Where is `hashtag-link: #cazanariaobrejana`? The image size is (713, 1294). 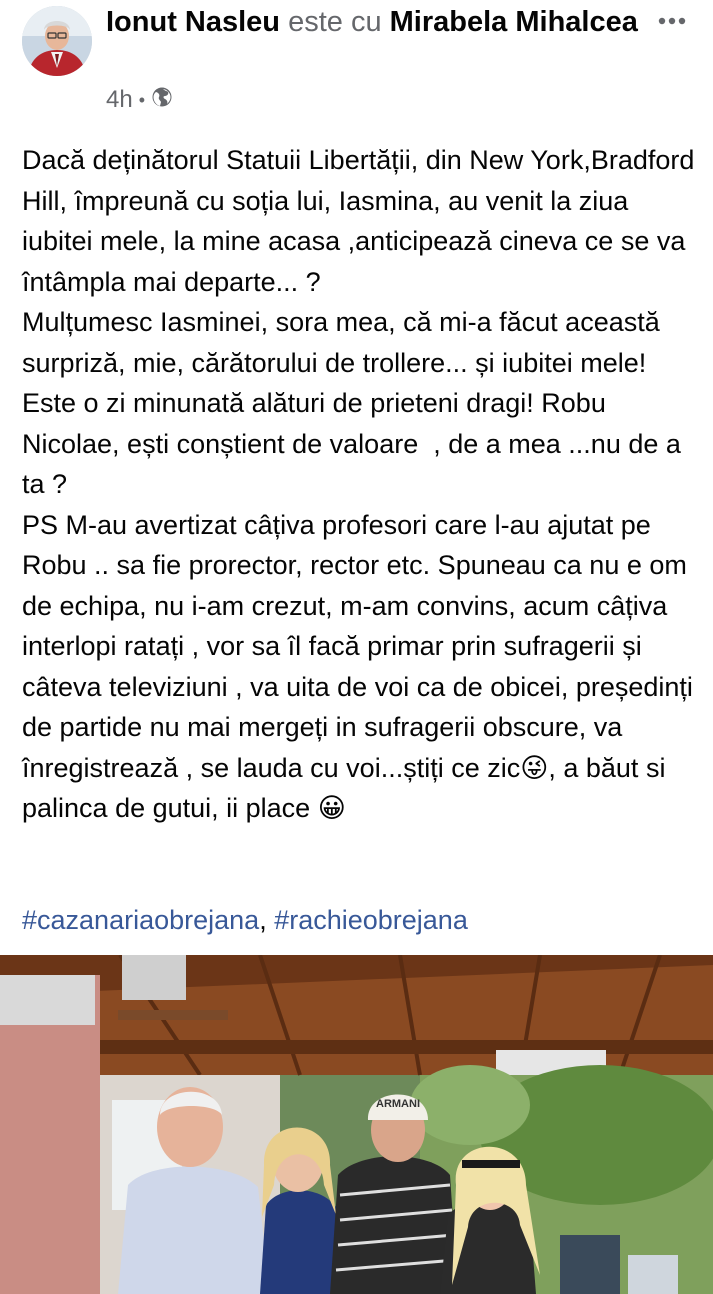
hashtag-link: #cazanariaobrejana is located at coordinates (140, 920).